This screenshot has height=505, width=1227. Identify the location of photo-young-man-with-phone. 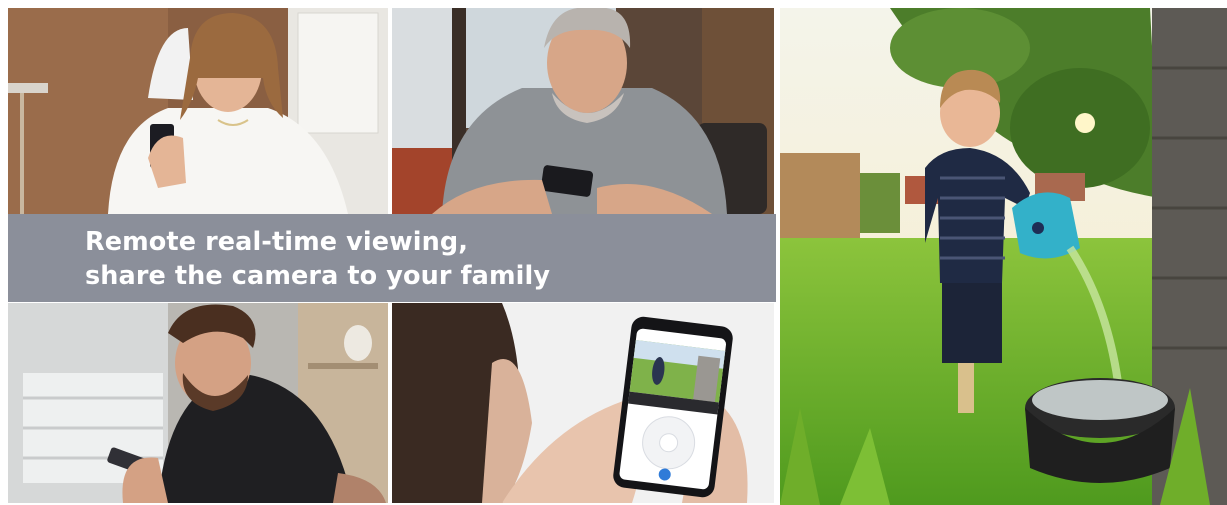
(198, 403).